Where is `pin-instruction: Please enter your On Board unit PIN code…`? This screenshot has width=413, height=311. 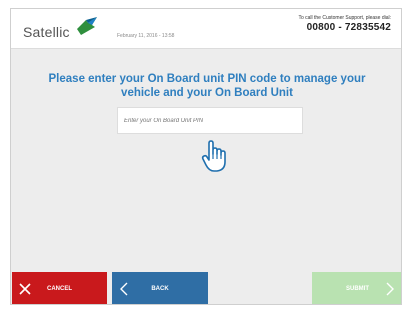 pin-instruction: Please enter your On Board unit PIN code… is located at coordinates (207, 86).